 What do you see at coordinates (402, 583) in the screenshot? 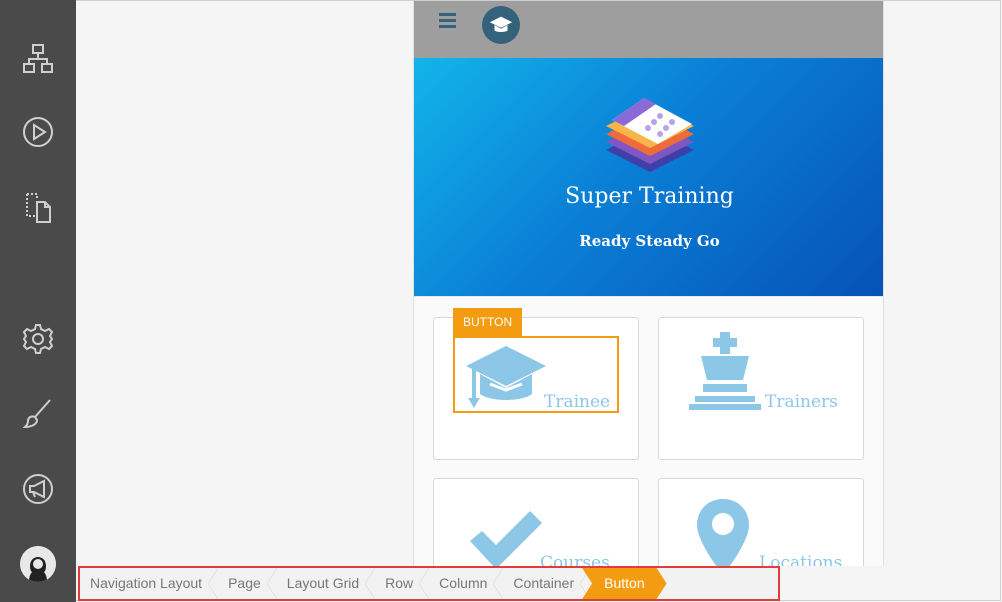
I see `breadcrumb-row: Row` at bounding box center [402, 583].